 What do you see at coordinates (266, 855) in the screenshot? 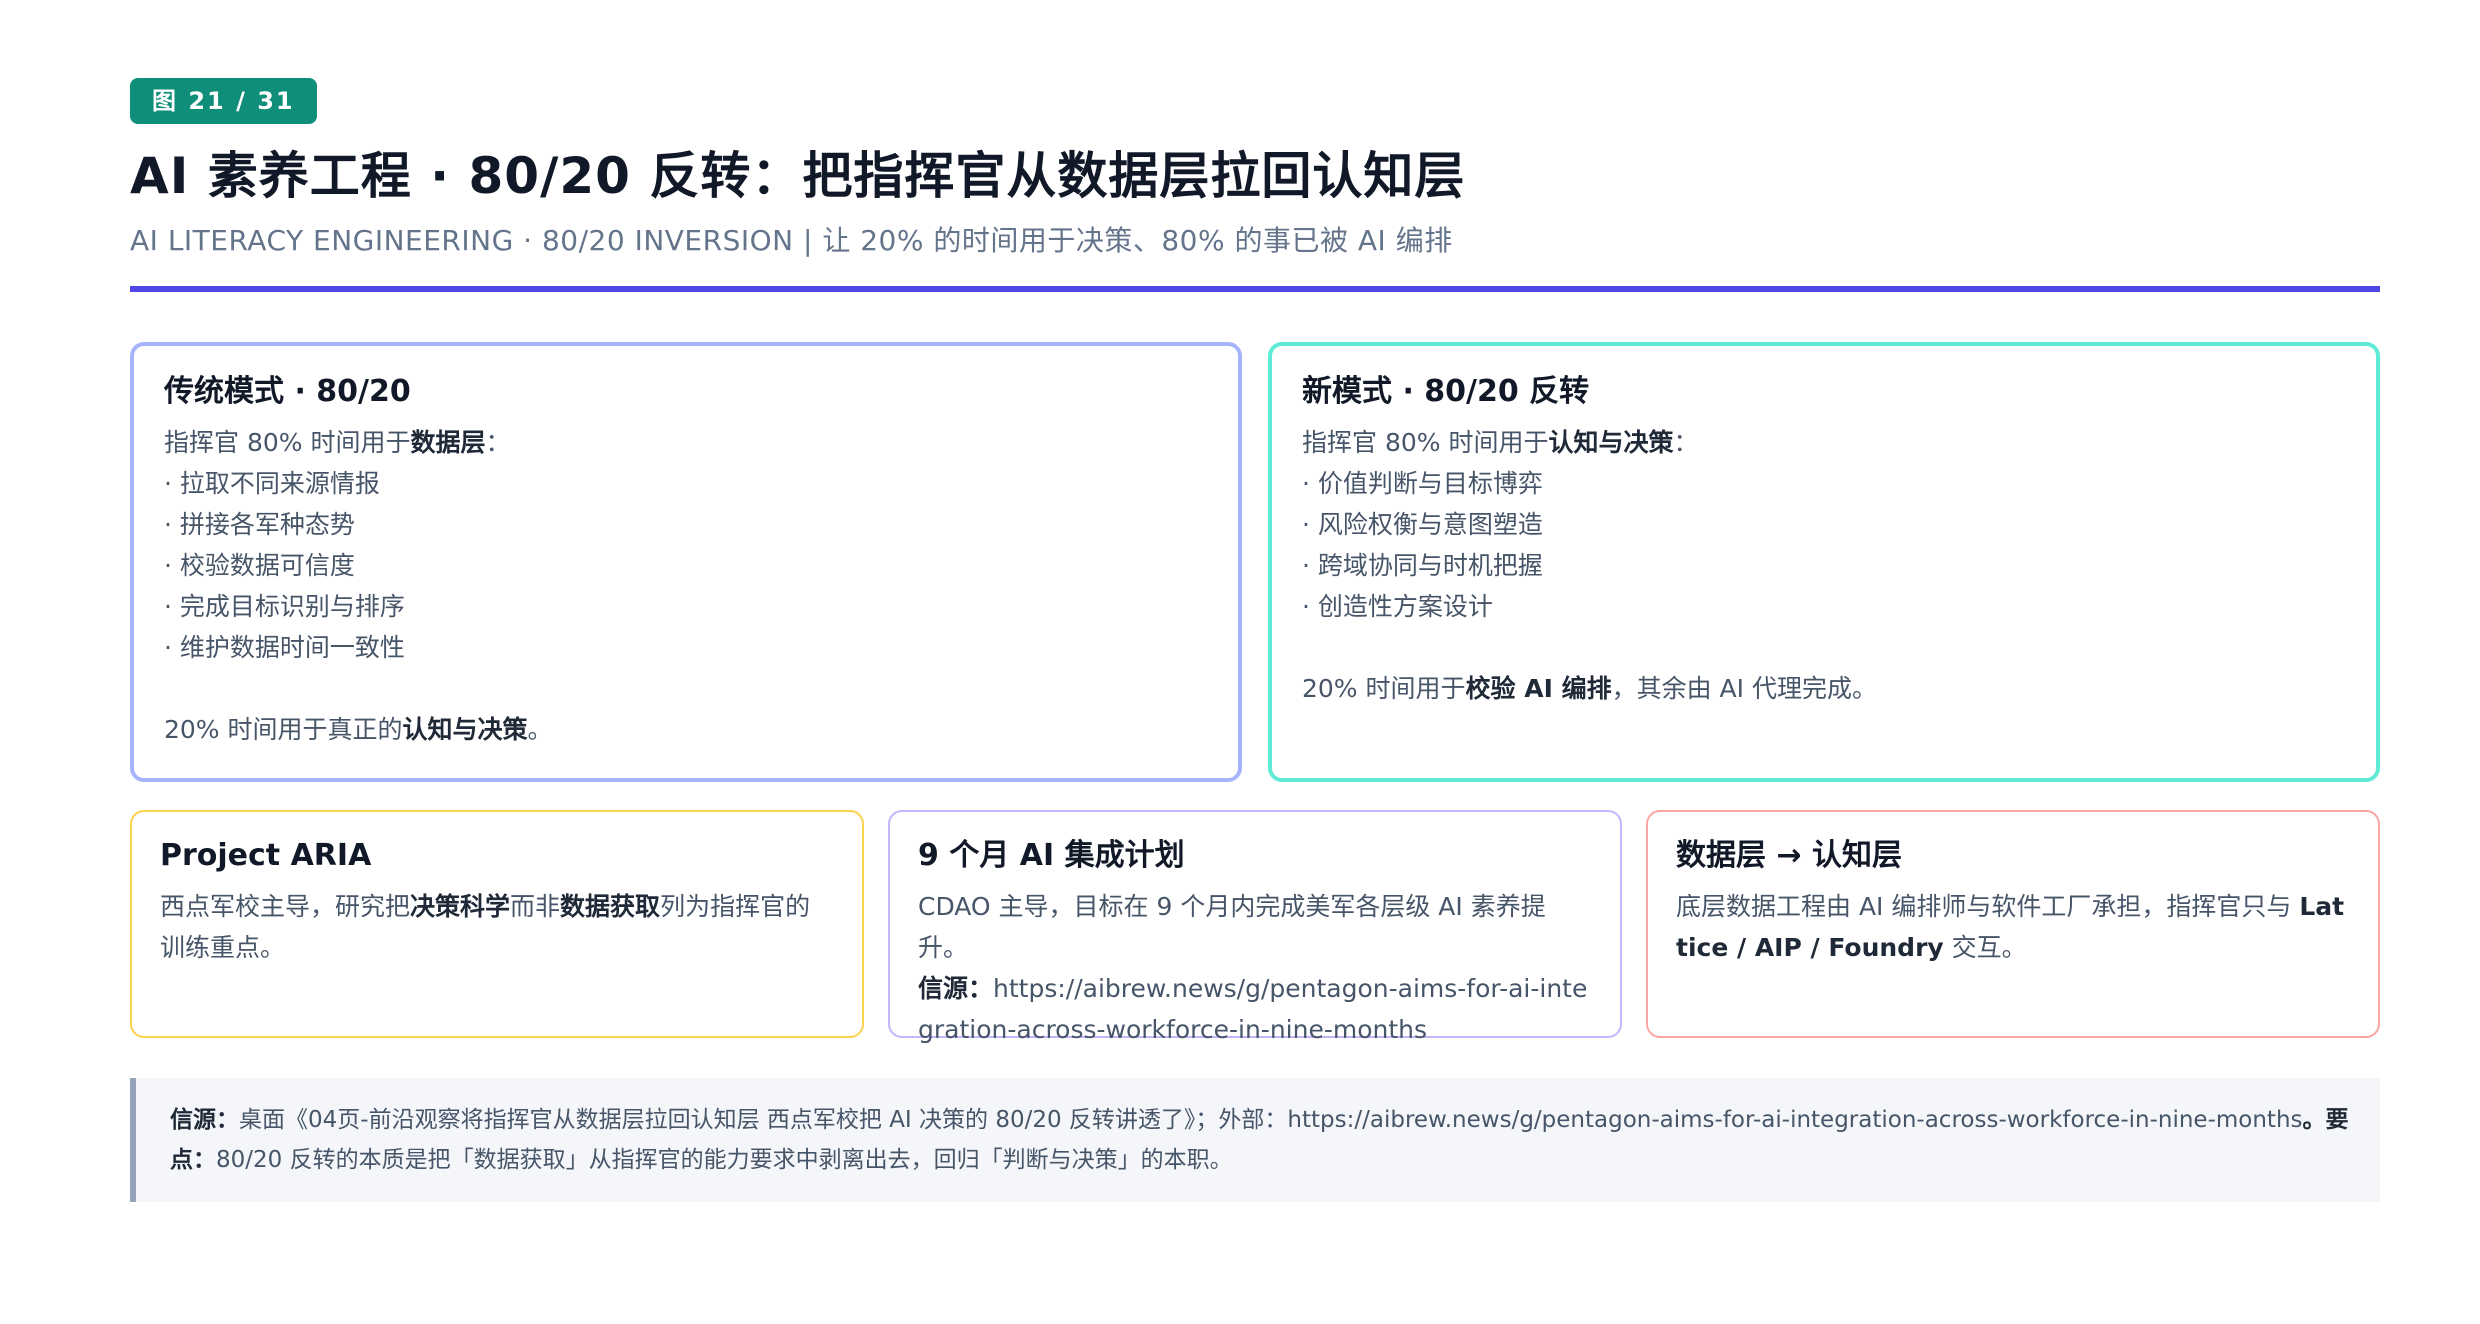
I see `project-aria-title: Project ARIA` at bounding box center [266, 855].